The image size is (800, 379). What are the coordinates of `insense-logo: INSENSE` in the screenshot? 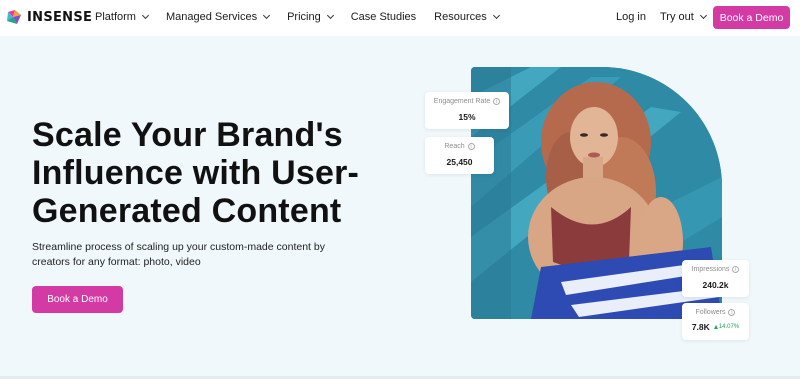 It's located at (49, 17).